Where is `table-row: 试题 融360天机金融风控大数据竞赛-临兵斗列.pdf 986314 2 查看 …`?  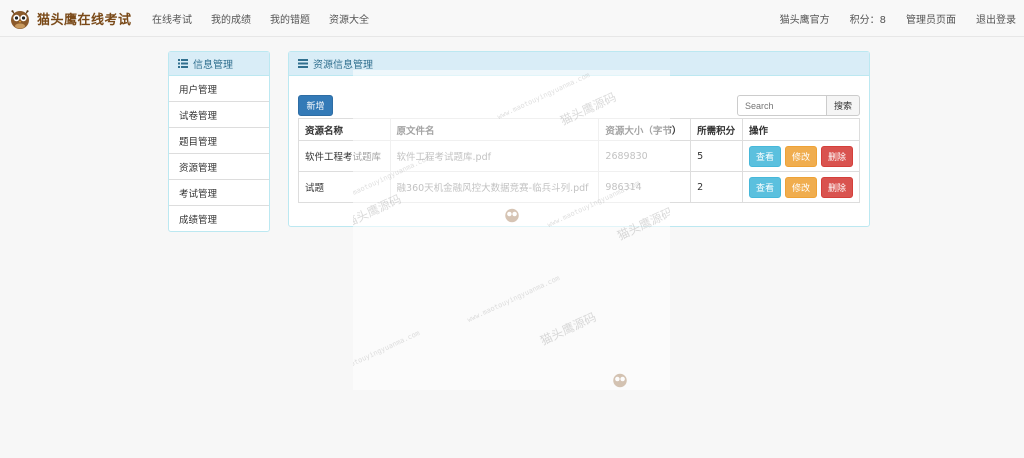 table-row: 试题 融360天机金融风控大数据竞赛-临兵斗列.pdf 986314 2 查看 … is located at coordinates (579, 187).